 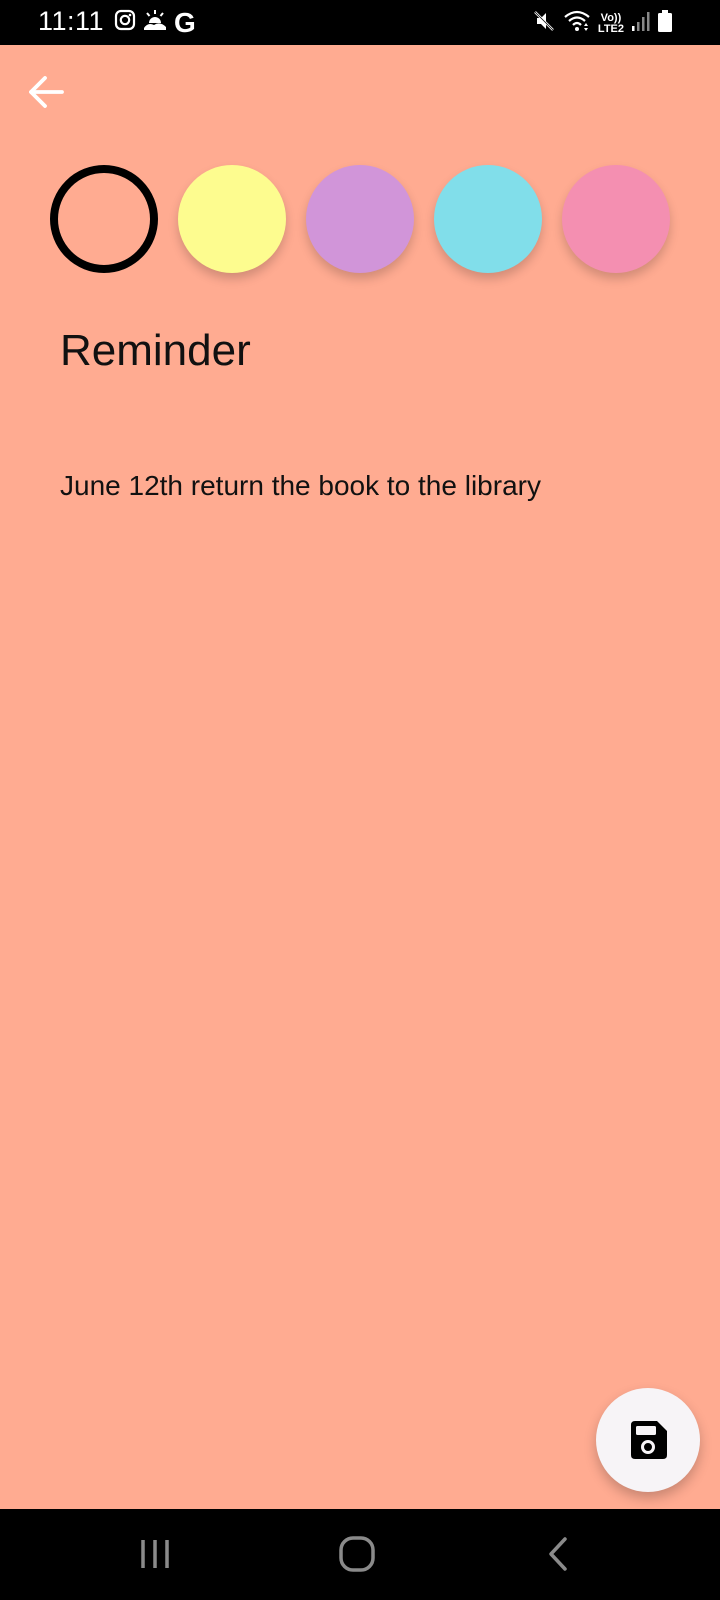 What do you see at coordinates (665, 23) in the screenshot?
I see `battery-icon` at bounding box center [665, 23].